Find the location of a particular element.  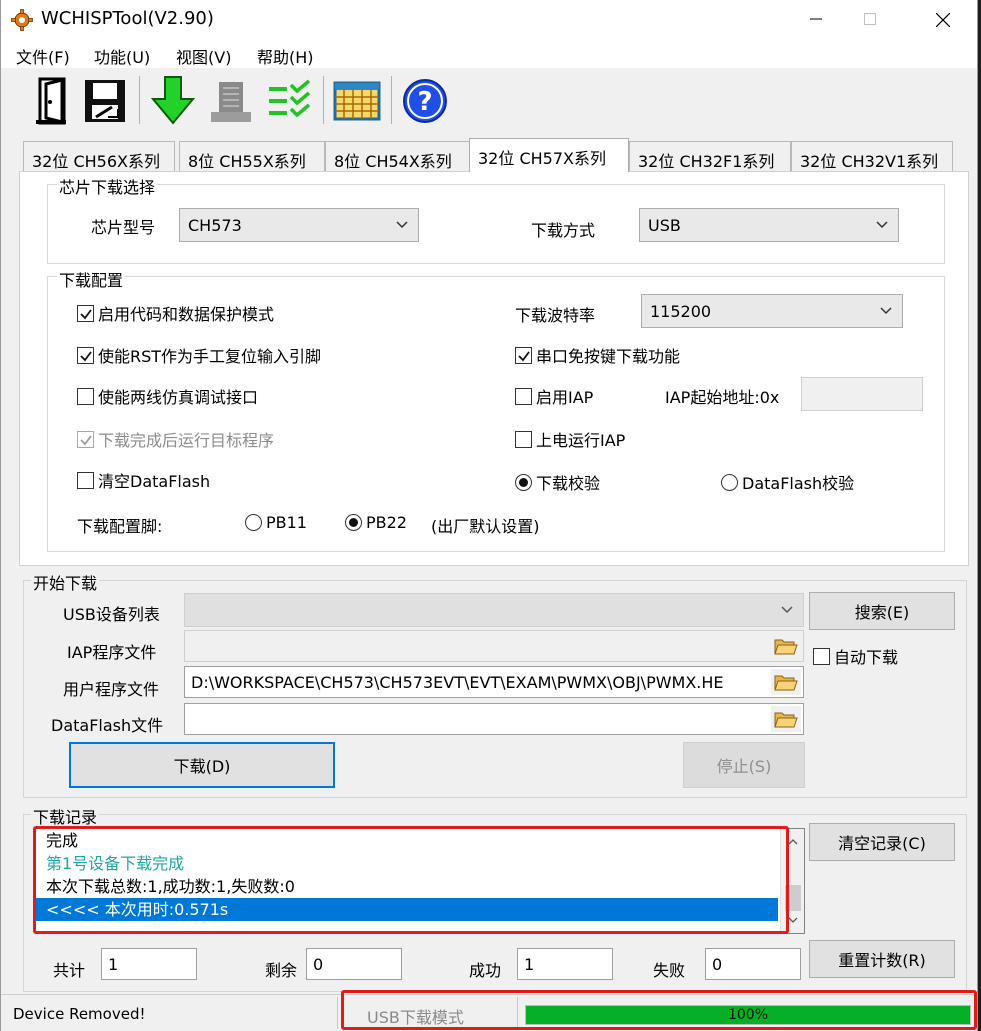

download-button: 下载(D) is located at coordinates (202, 765).